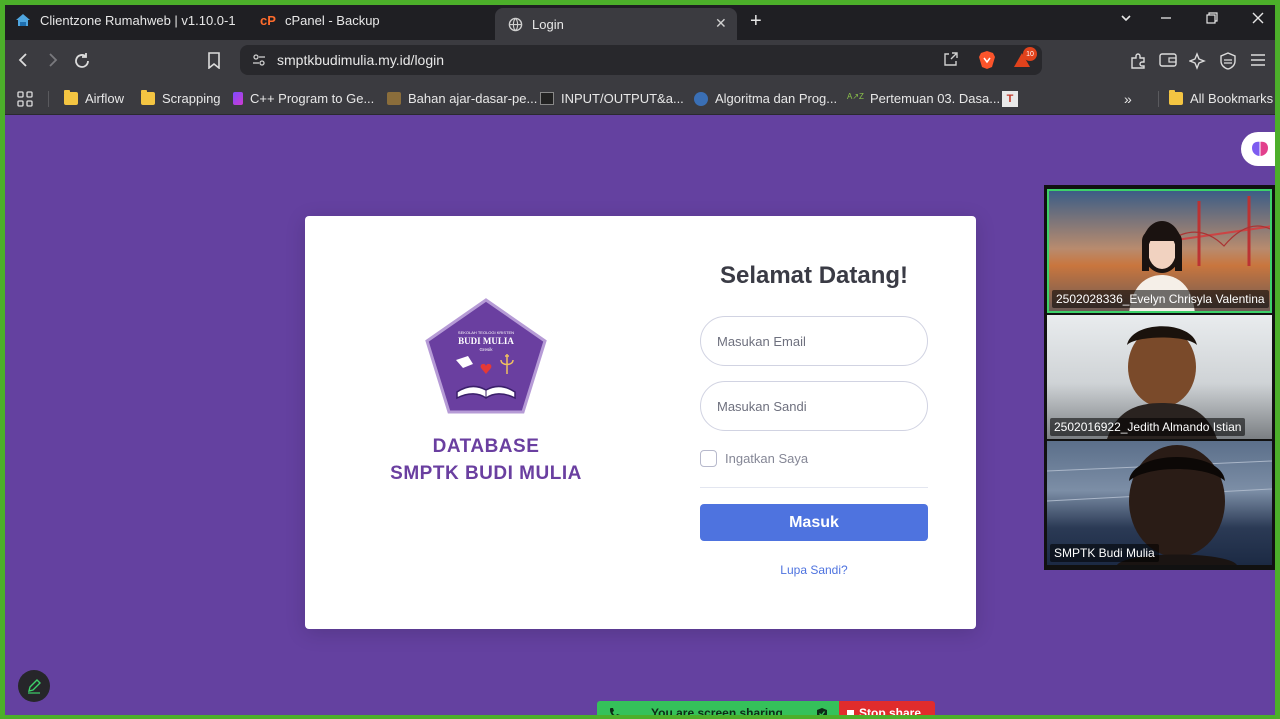 Image resolution: width=1280 pixels, height=719 pixels. I want to click on reload-icon, so click(82, 62).